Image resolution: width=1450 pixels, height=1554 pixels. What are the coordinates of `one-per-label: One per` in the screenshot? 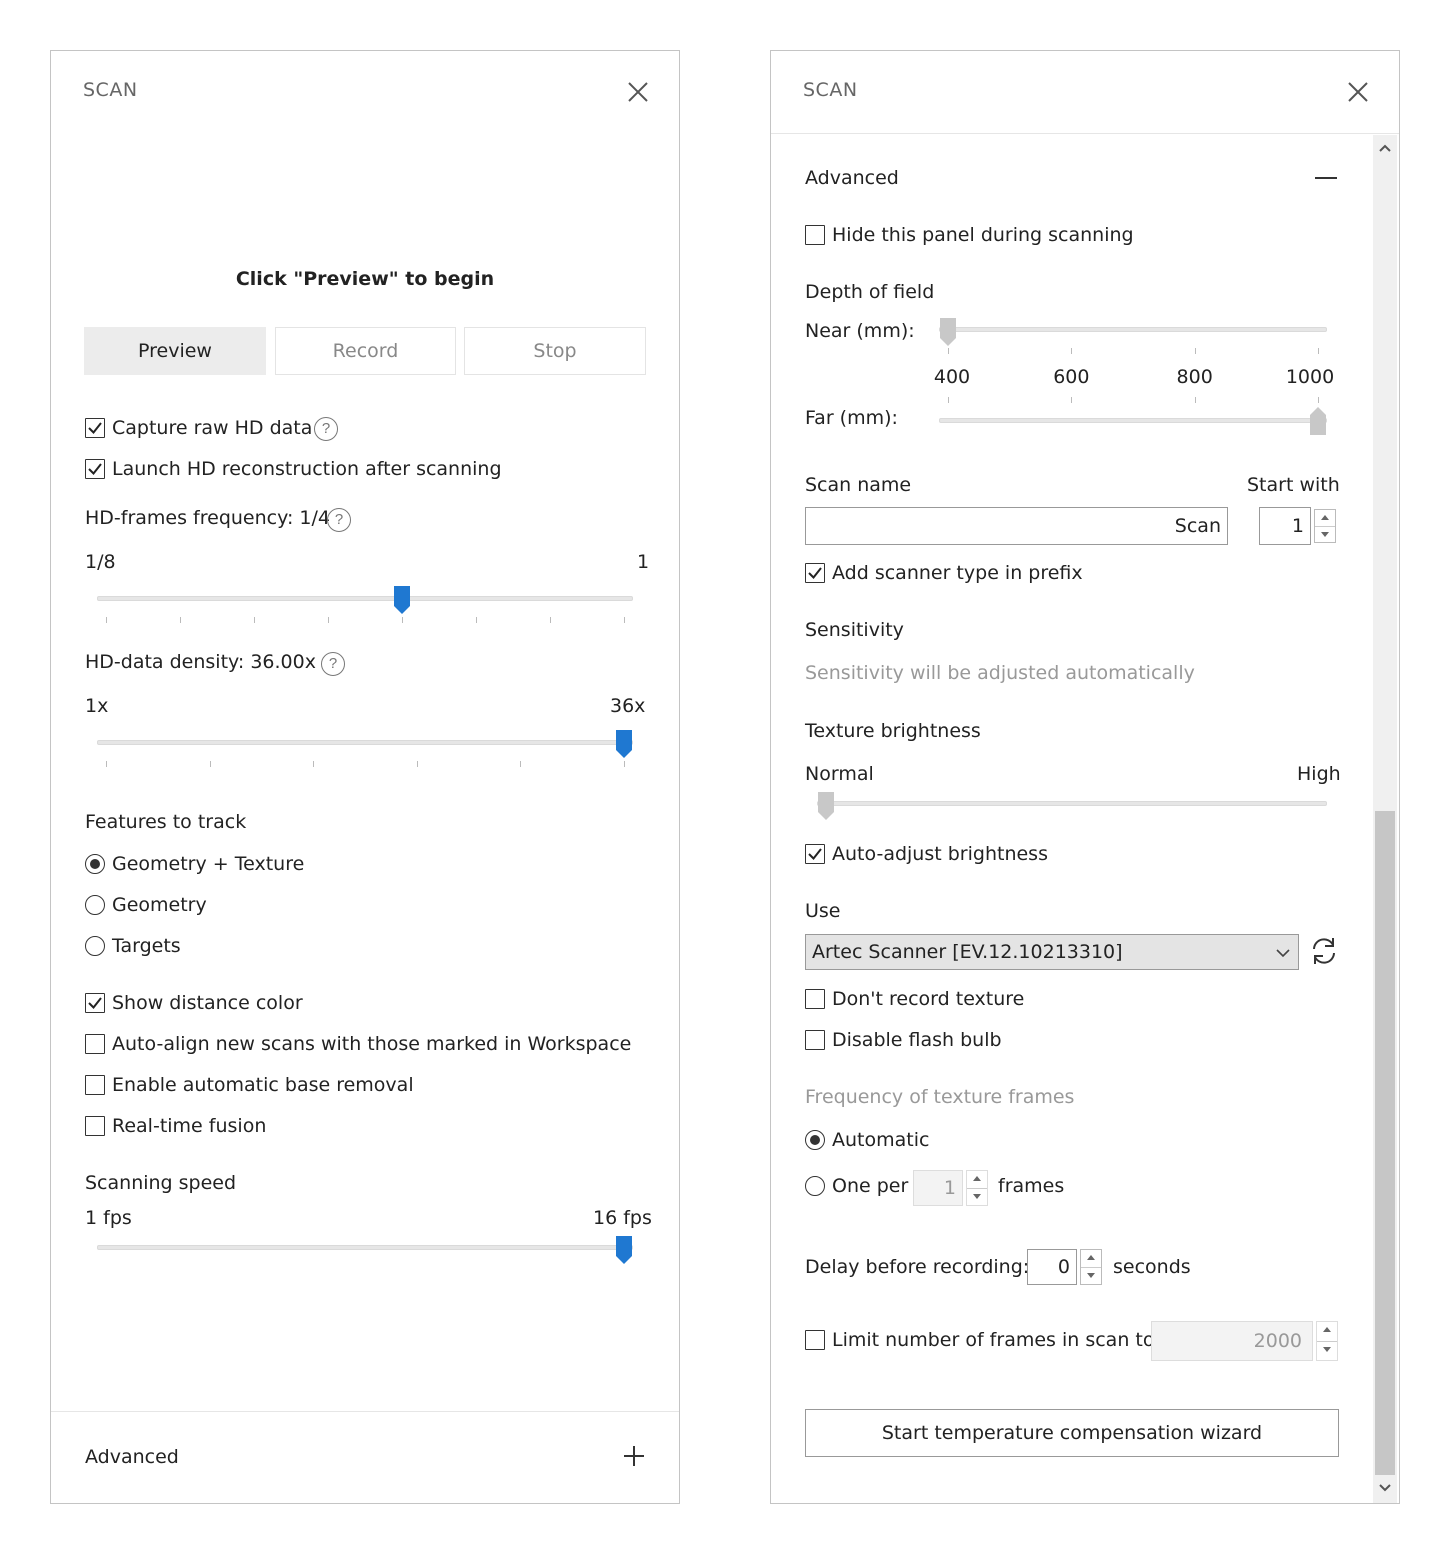 It's located at (870, 1186).